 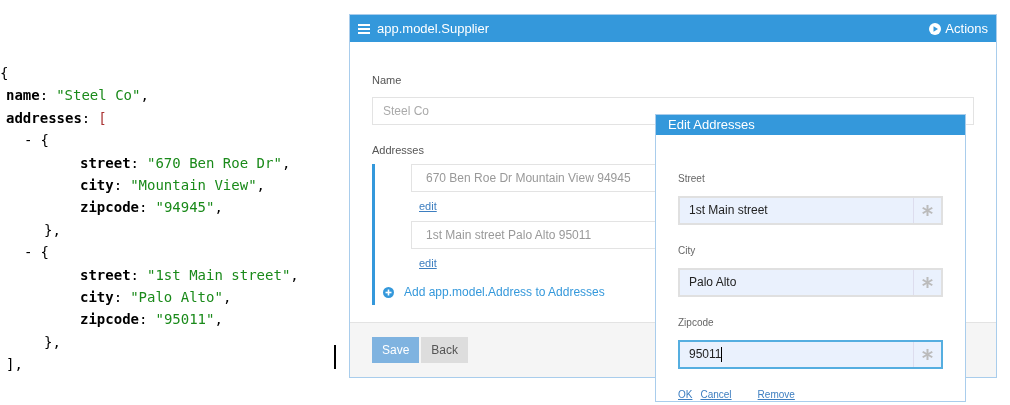 I want to click on field-label: Street, so click(x=692, y=178).